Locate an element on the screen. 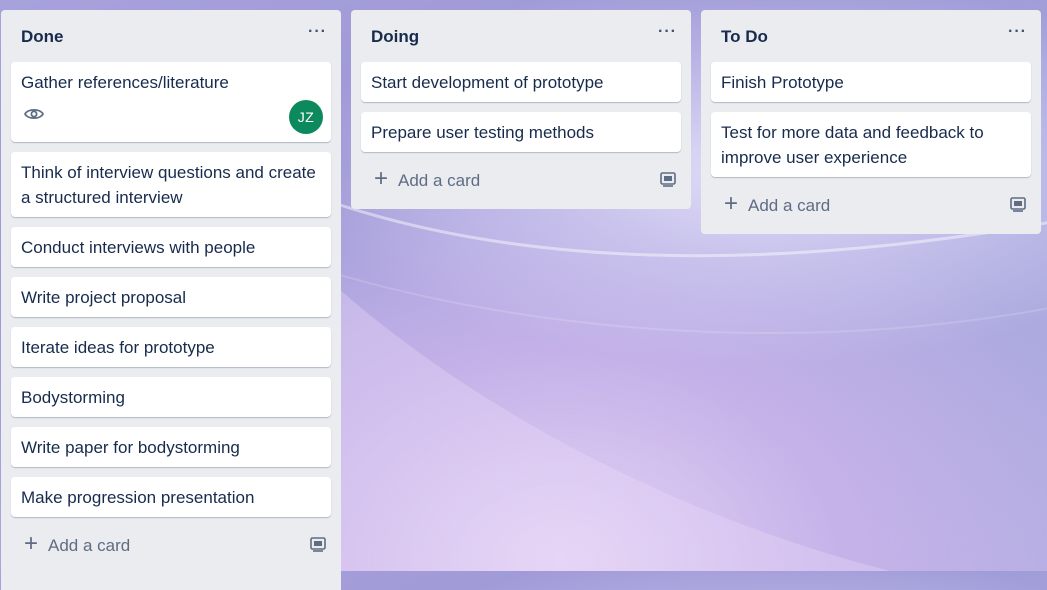  card: Make progression presentation is located at coordinates (171, 497).